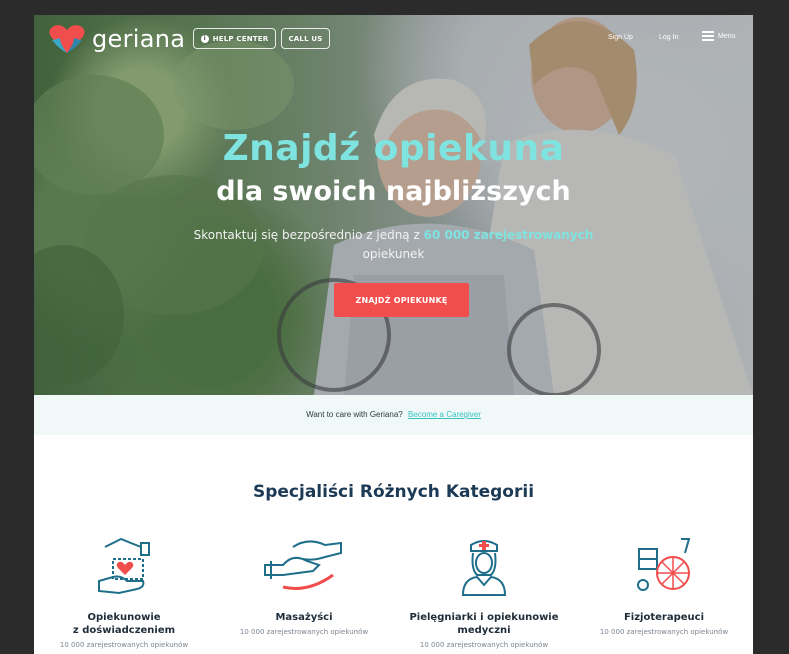  I want to click on call-us-label: CALL US, so click(305, 38).